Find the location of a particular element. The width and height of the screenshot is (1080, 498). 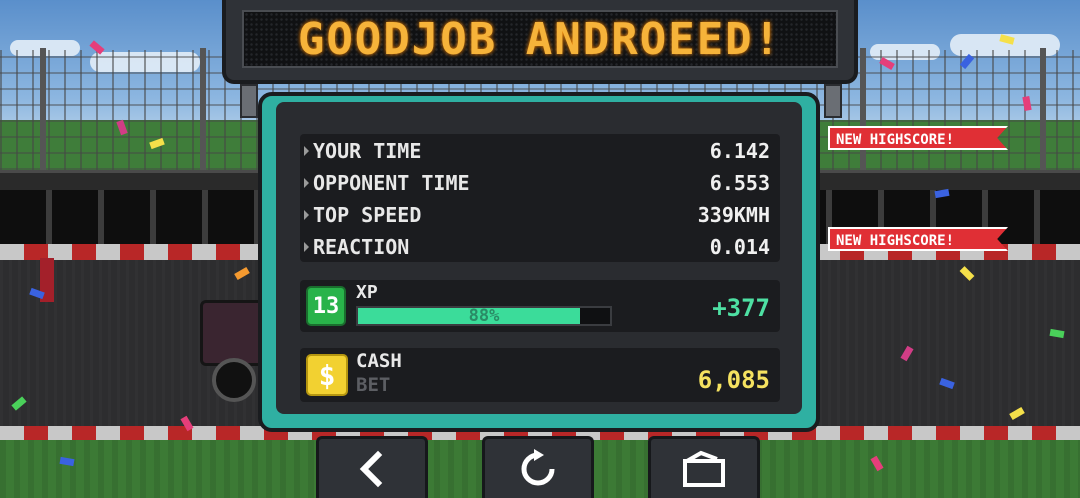

video-button is located at coordinates (704, 467).